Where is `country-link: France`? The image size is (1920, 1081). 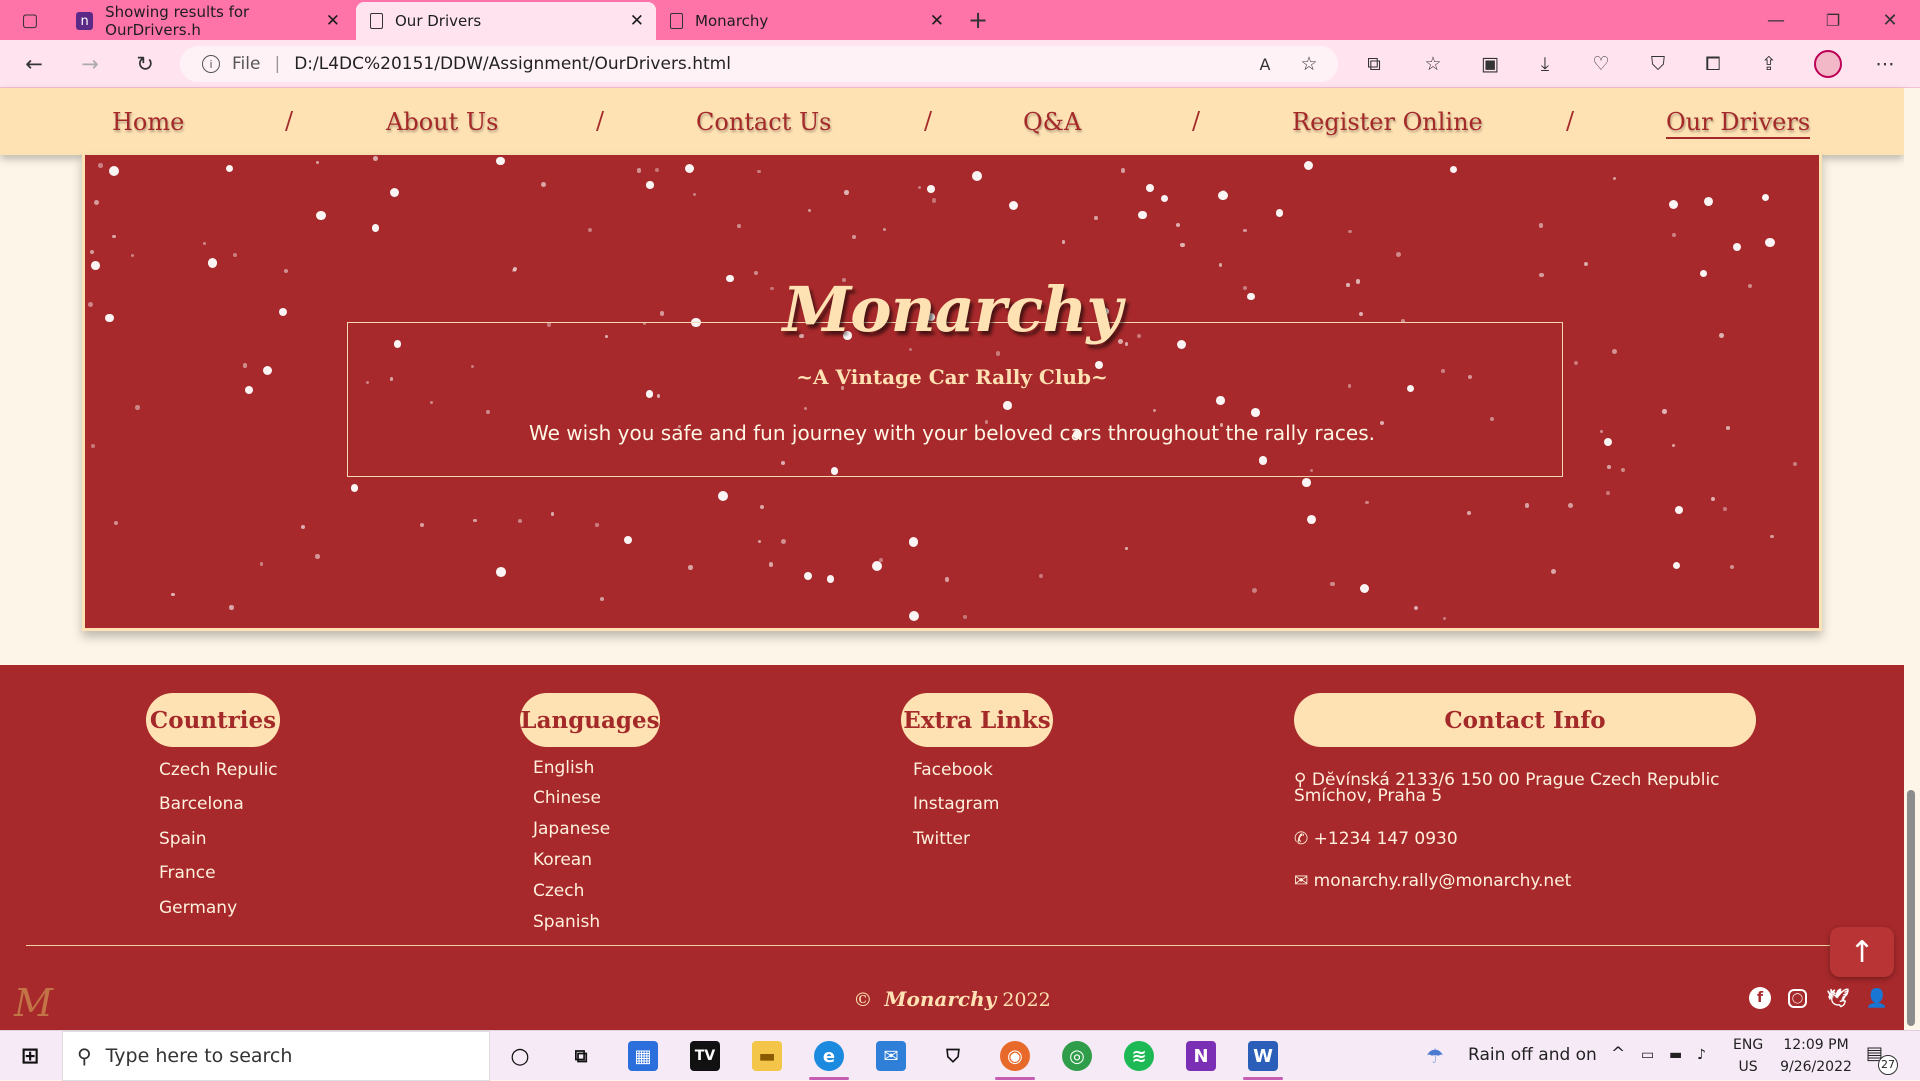 country-link: France is located at coordinates (187, 873).